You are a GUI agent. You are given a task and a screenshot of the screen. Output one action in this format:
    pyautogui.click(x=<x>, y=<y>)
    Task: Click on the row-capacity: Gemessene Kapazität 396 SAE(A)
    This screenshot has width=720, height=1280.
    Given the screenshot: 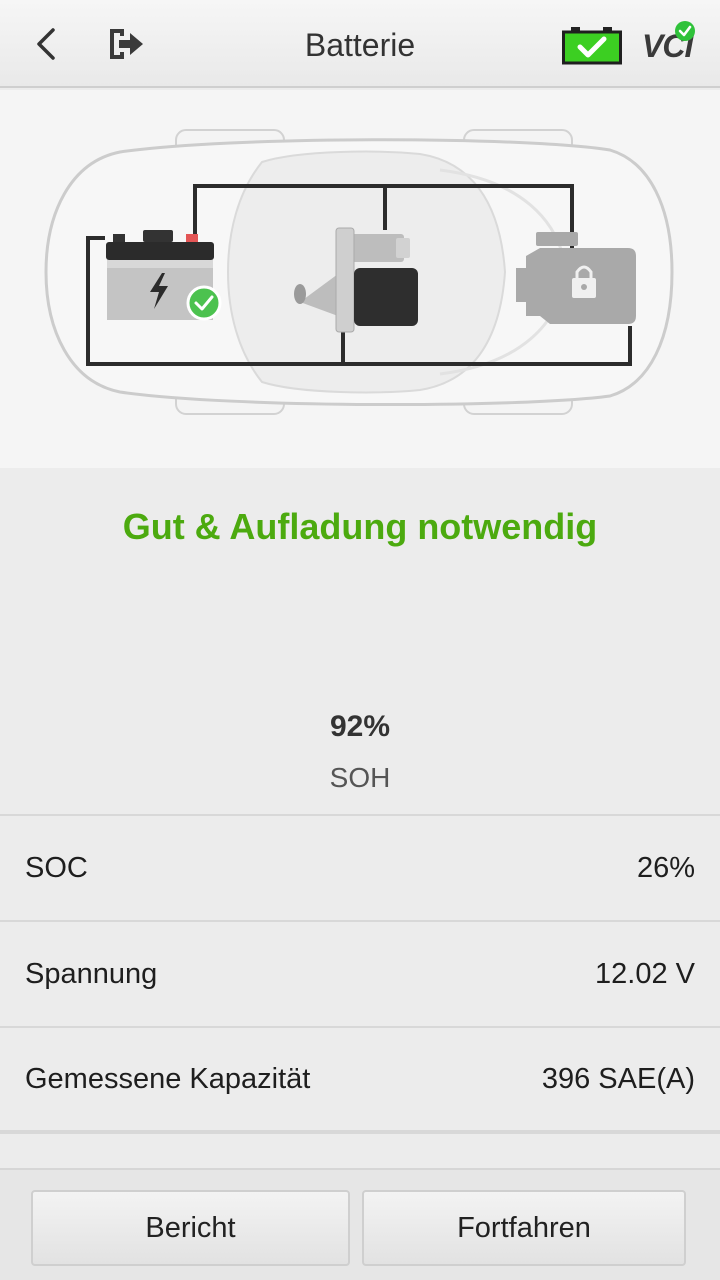 What is the action you would take?
    pyautogui.click(x=360, y=1079)
    